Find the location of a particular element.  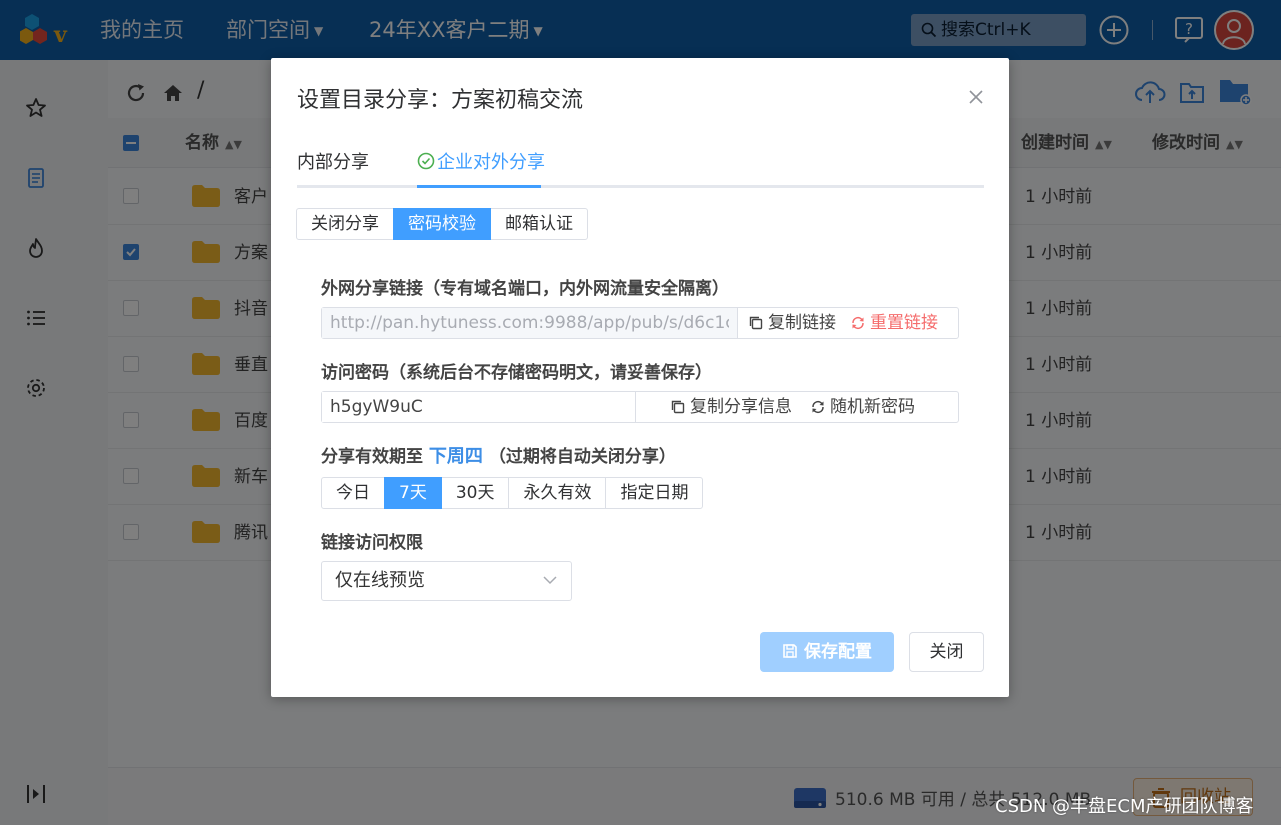

copy-share-info-button: 复制分享信息 is located at coordinates (714, 407).